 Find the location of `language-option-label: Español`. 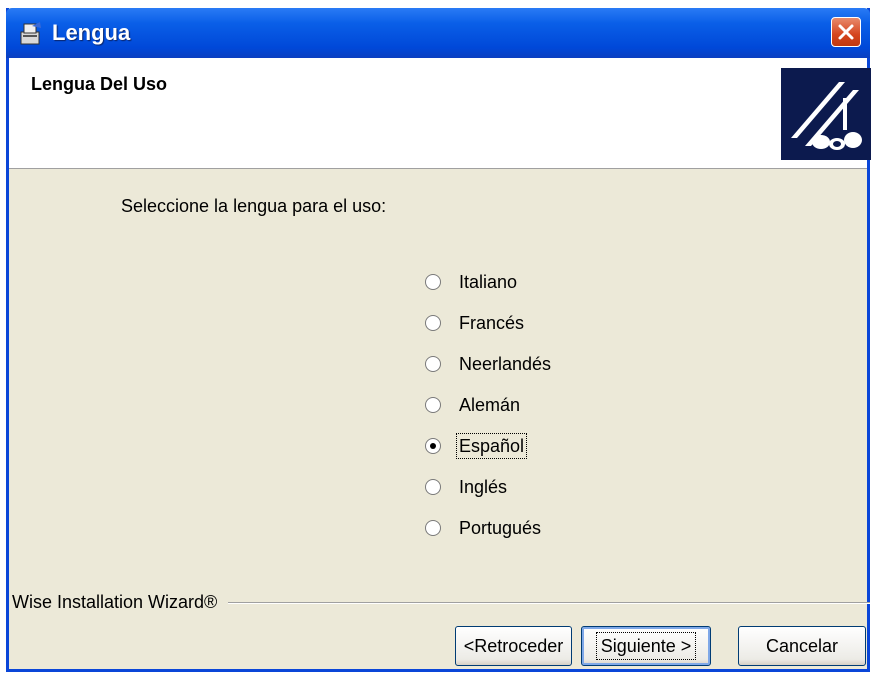

language-option-label: Español is located at coordinates (491, 446).